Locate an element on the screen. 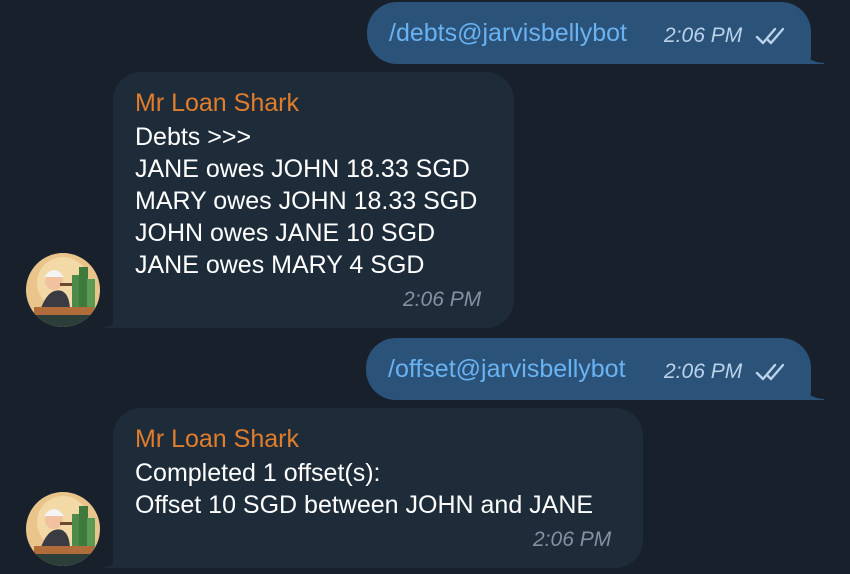  message-line: JANE owes JOHN 18.33 SGD is located at coordinates (302, 169).